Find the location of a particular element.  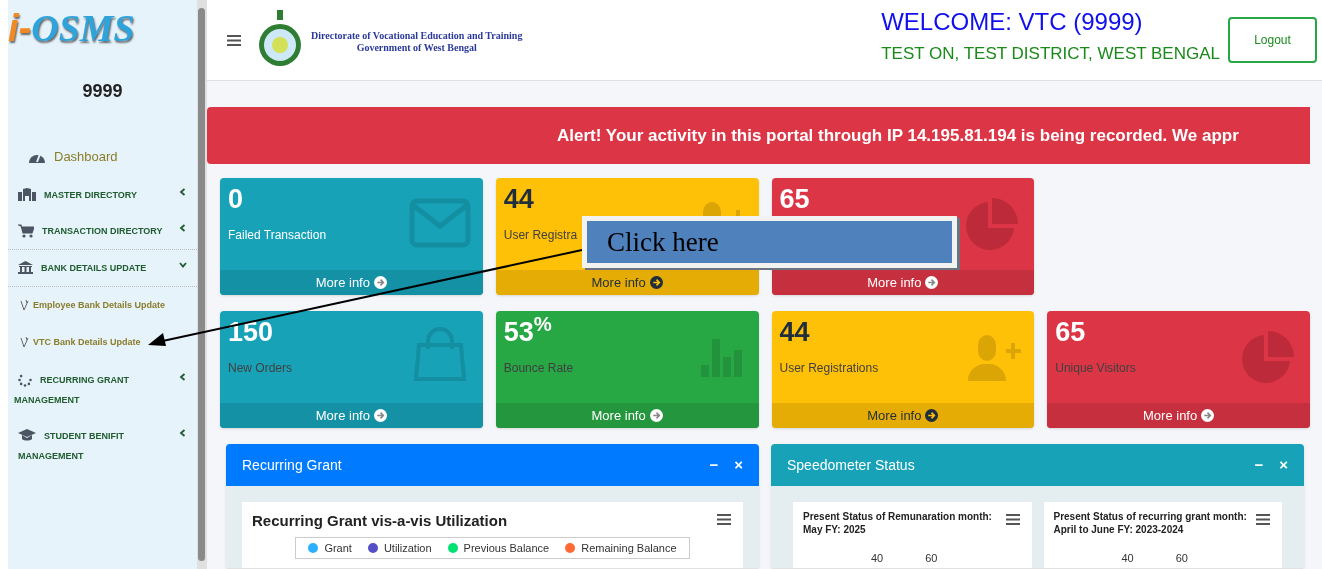

emblem-logo is located at coordinates (280, 39).